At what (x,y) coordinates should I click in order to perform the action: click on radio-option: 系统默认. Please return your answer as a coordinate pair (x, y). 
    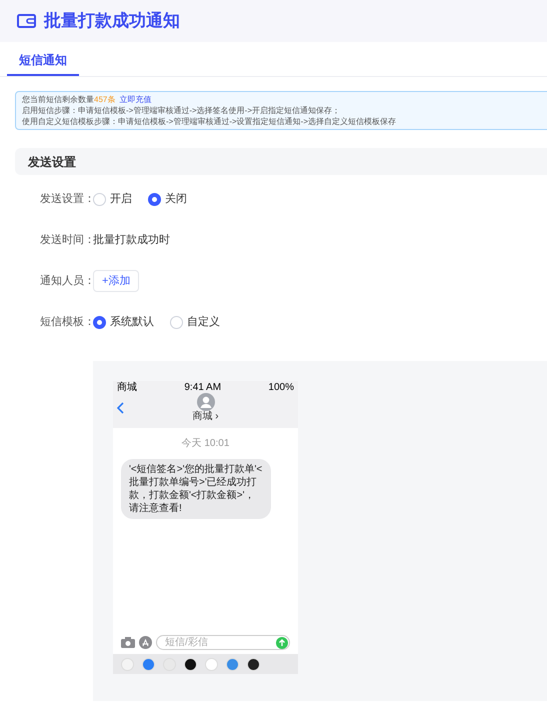
    Looking at the image, I should click on (123, 322).